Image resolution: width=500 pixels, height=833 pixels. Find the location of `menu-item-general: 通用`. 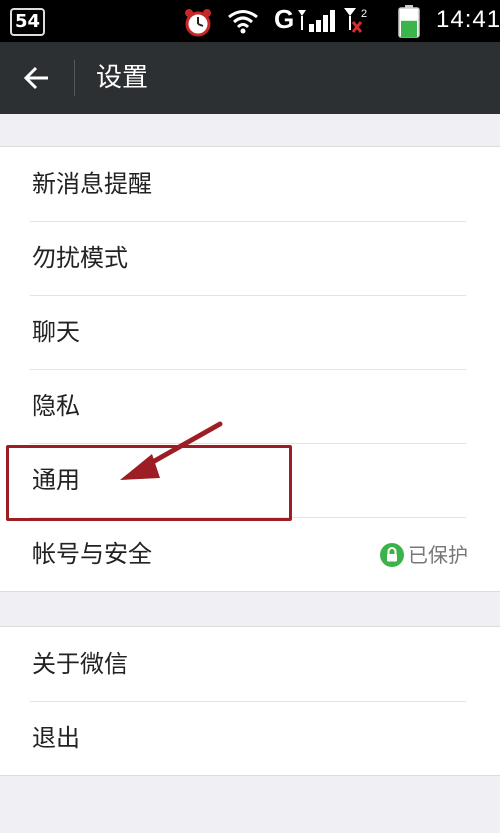

menu-item-general: 通用 is located at coordinates (250, 480).